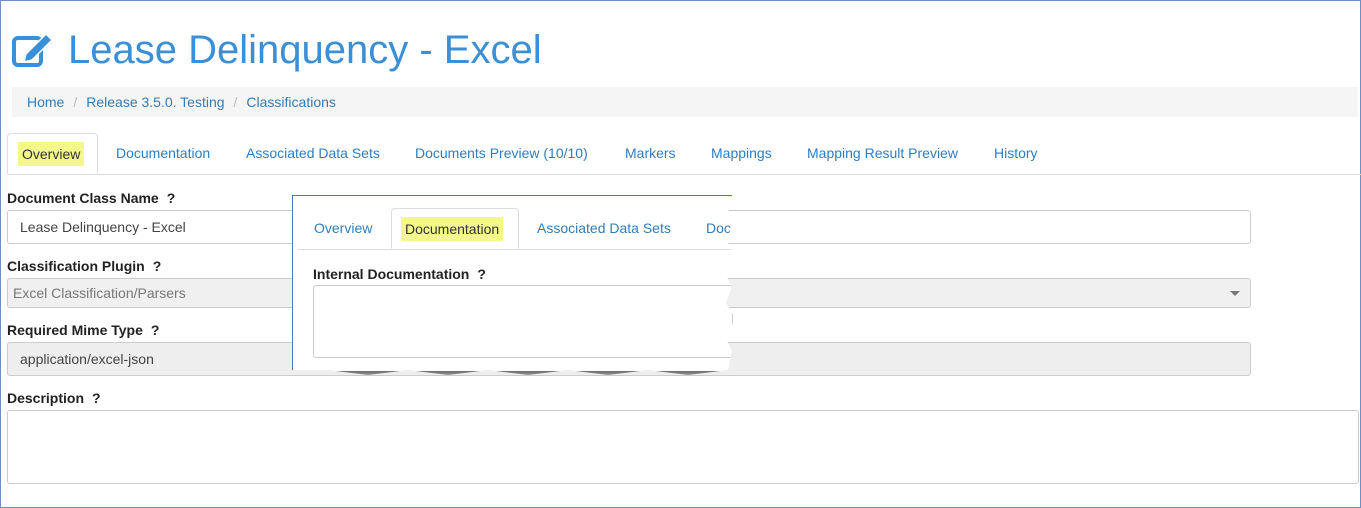 This screenshot has width=1361, height=508. What do you see at coordinates (33, 50) in the screenshot?
I see `edit-icon` at bounding box center [33, 50].